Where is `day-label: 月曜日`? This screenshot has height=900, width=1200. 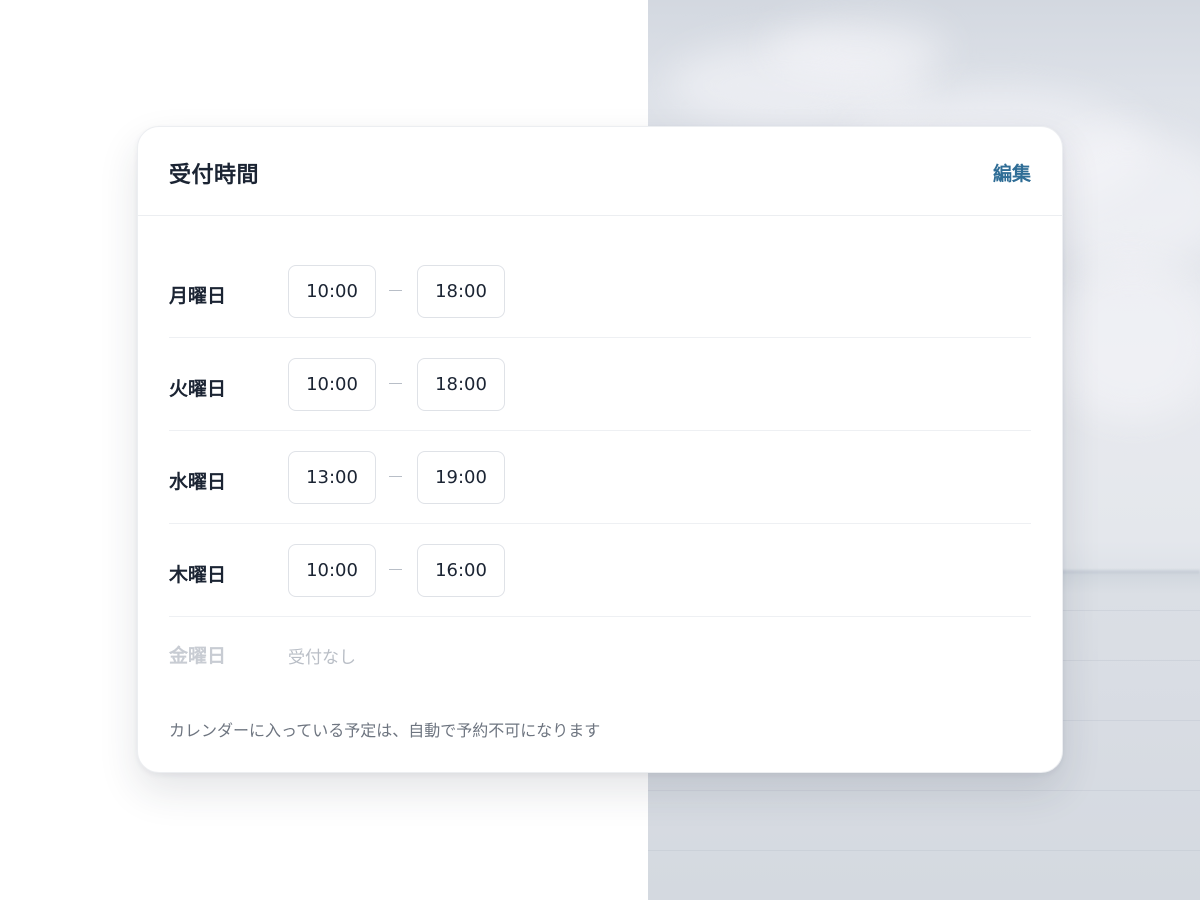 day-label: 月曜日 is located at coordinates (198, 296).